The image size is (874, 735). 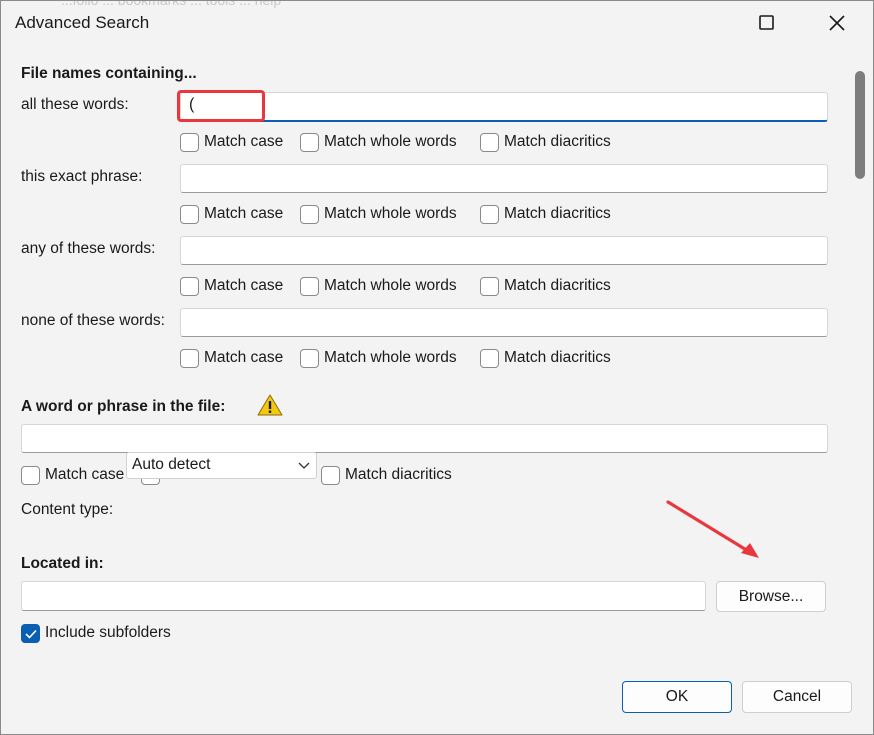 What do you see at coordinates (390, 141) in the screenshot?
I see `match-whole-words-label-1: Match whole words` at bounding box center [390, 141].